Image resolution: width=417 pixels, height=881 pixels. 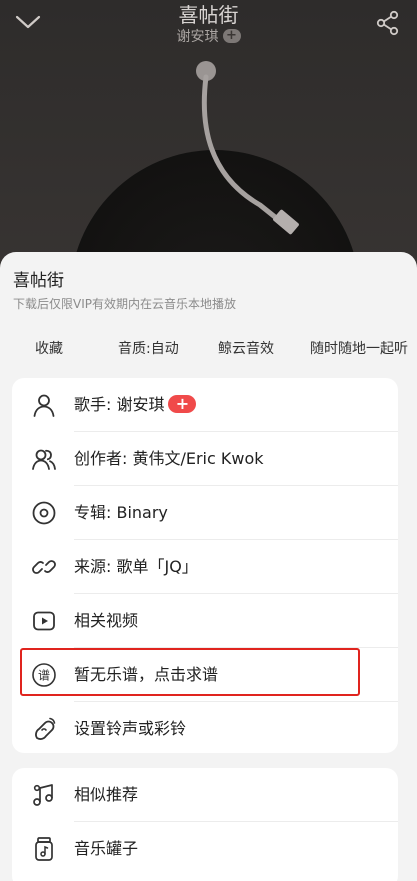 What do you see at coordinates (44, 729) in the screenshot?
I see `ringtone-icon` at bounding box center [44, 729].